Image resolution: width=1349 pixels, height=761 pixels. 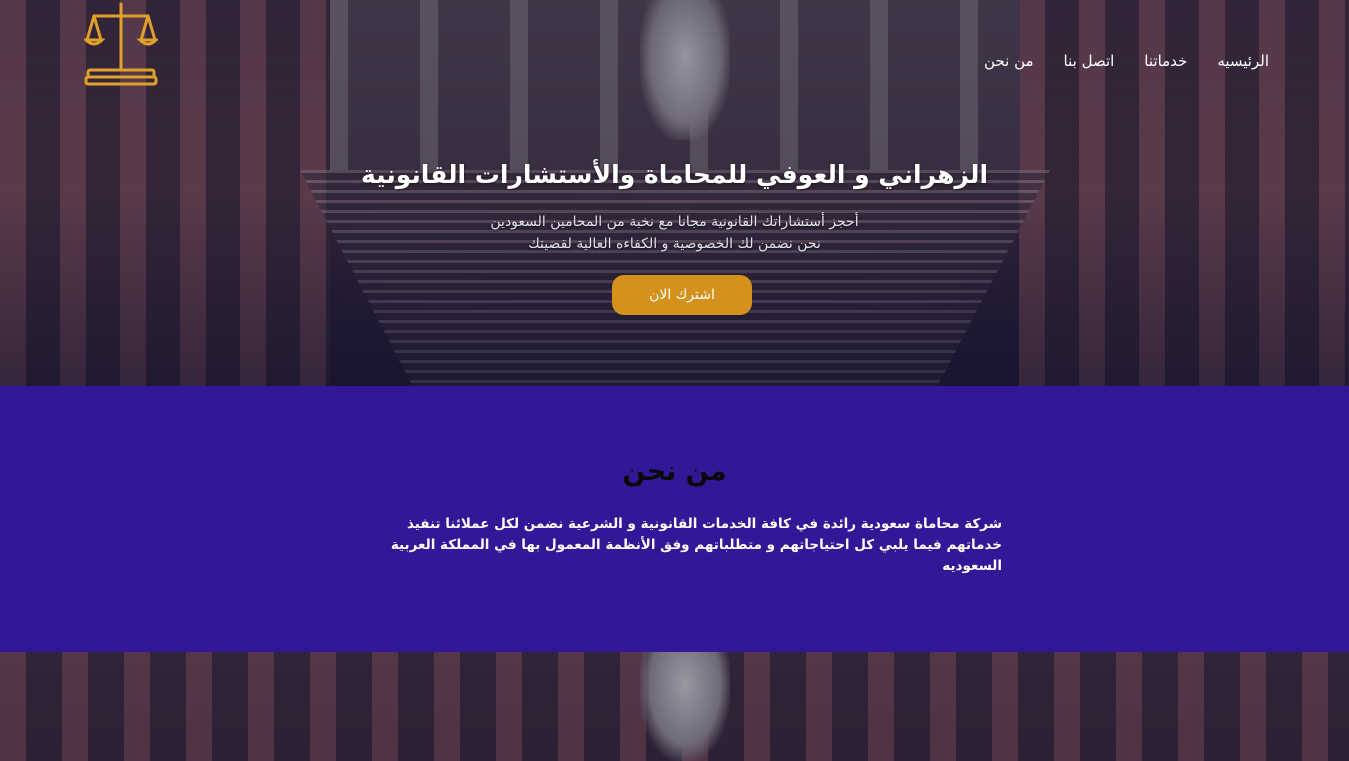 What do you see at coordinates (1165, 61) in the screenshot?
I see `nav-item-services: خدماتنا` at bounding box center [1165, 61].